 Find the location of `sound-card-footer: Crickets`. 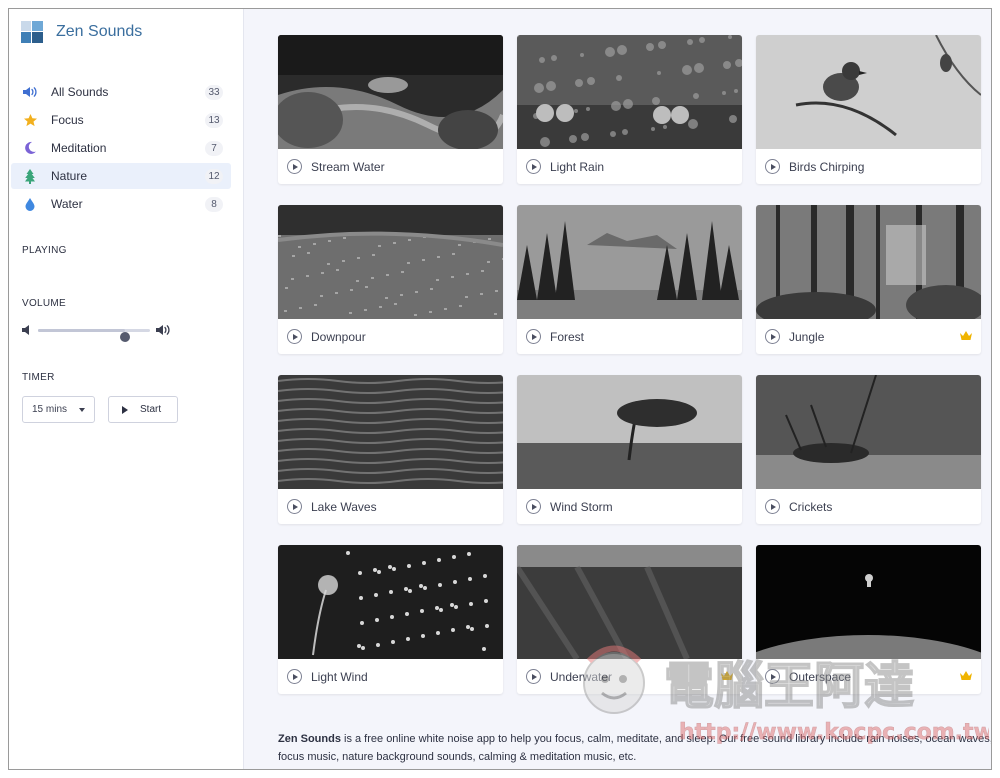

sound-card-footer: Crickets is located at coordinates (868, 506).